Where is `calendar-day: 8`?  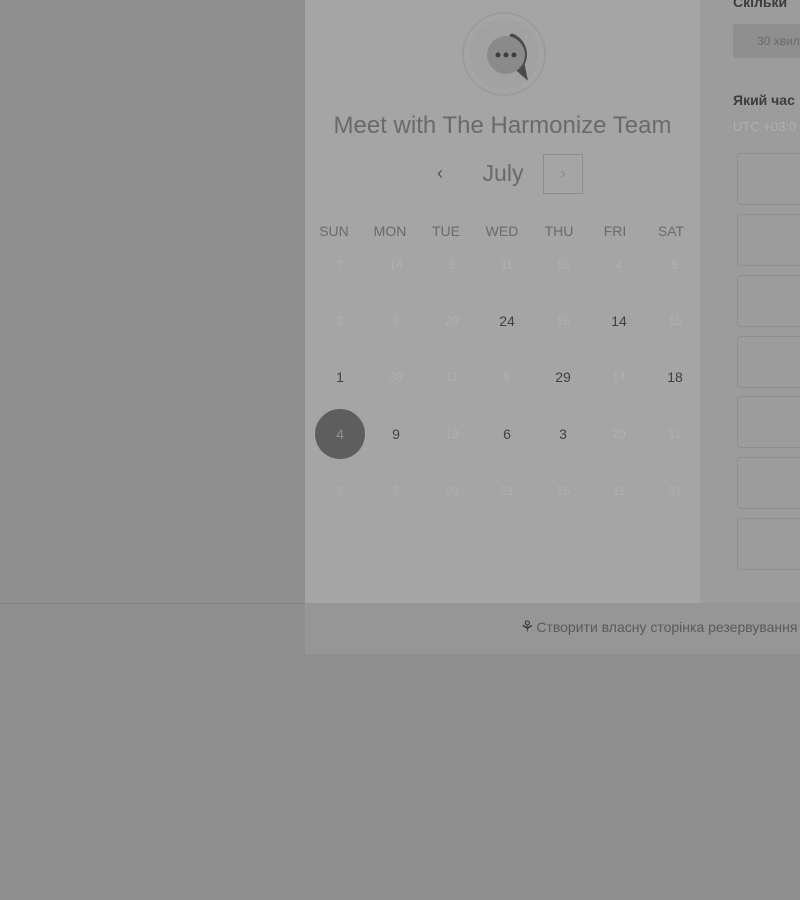
calendar-day: 8 is located at coordinates (507, 377).